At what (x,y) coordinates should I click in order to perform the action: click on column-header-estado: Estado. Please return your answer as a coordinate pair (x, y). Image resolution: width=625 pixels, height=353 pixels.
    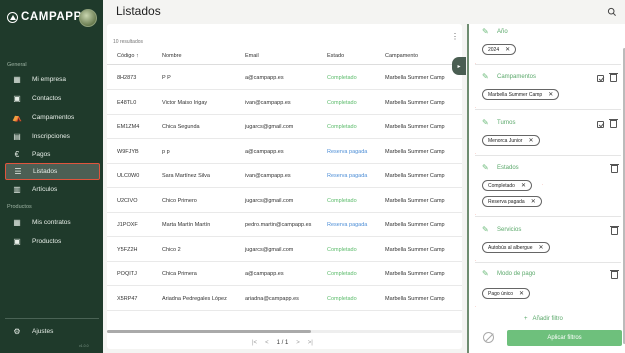
    Looking at the image, I should click on (335, 56).